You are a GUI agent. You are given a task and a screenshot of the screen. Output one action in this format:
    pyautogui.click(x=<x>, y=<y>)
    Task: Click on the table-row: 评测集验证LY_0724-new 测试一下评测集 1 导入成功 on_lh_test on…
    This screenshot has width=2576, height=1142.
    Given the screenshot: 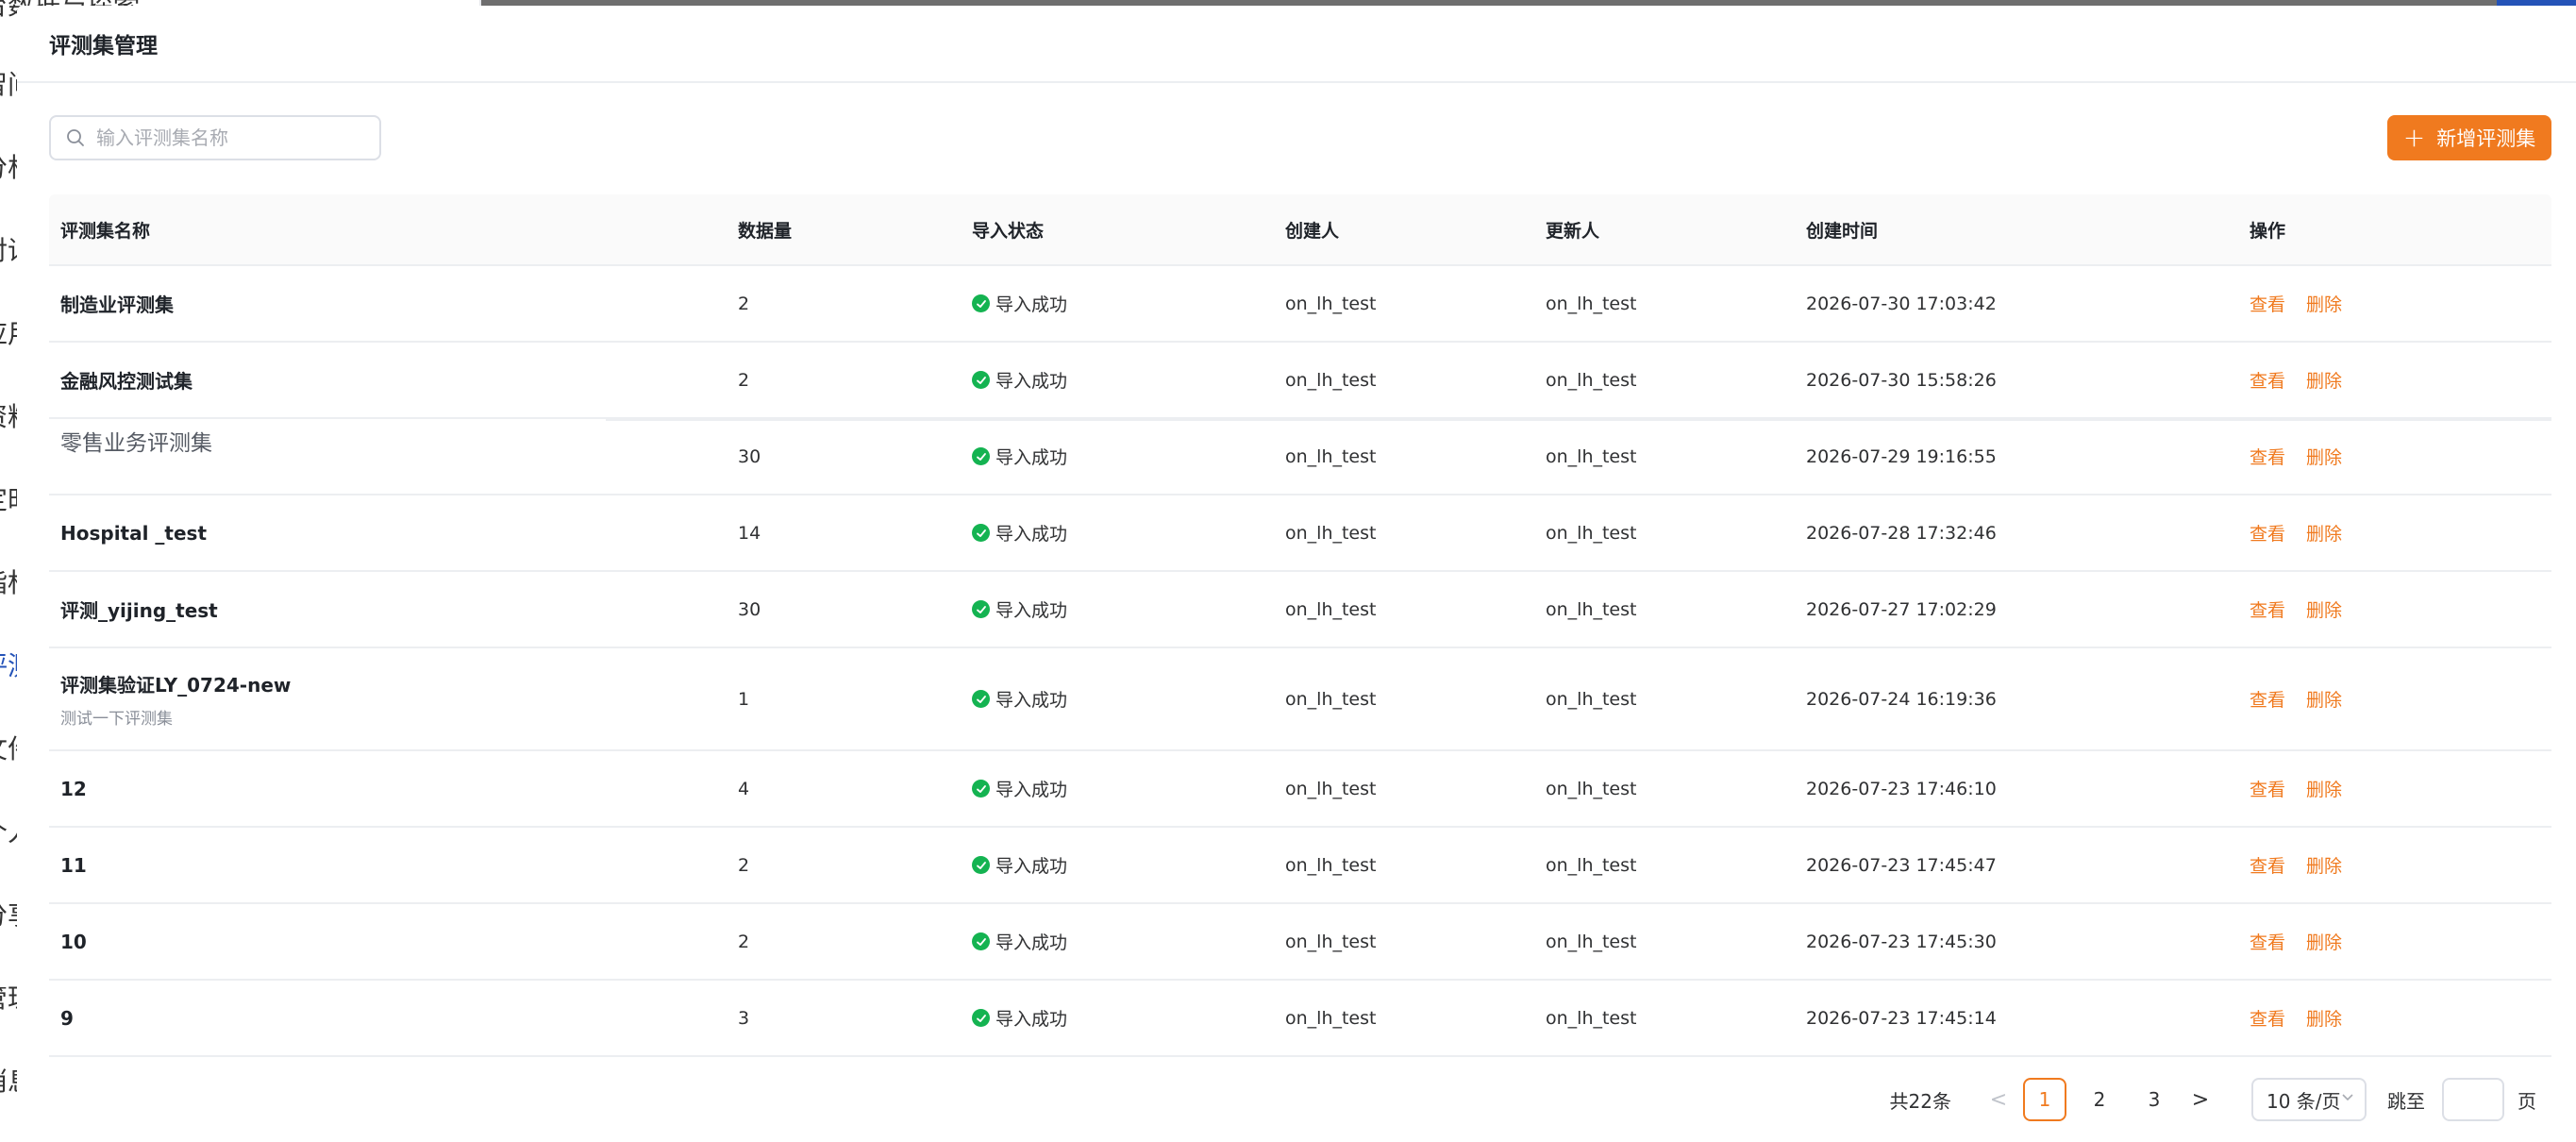 What is the action you would take?
    pyautogui.click(x=1300, y=699)
    